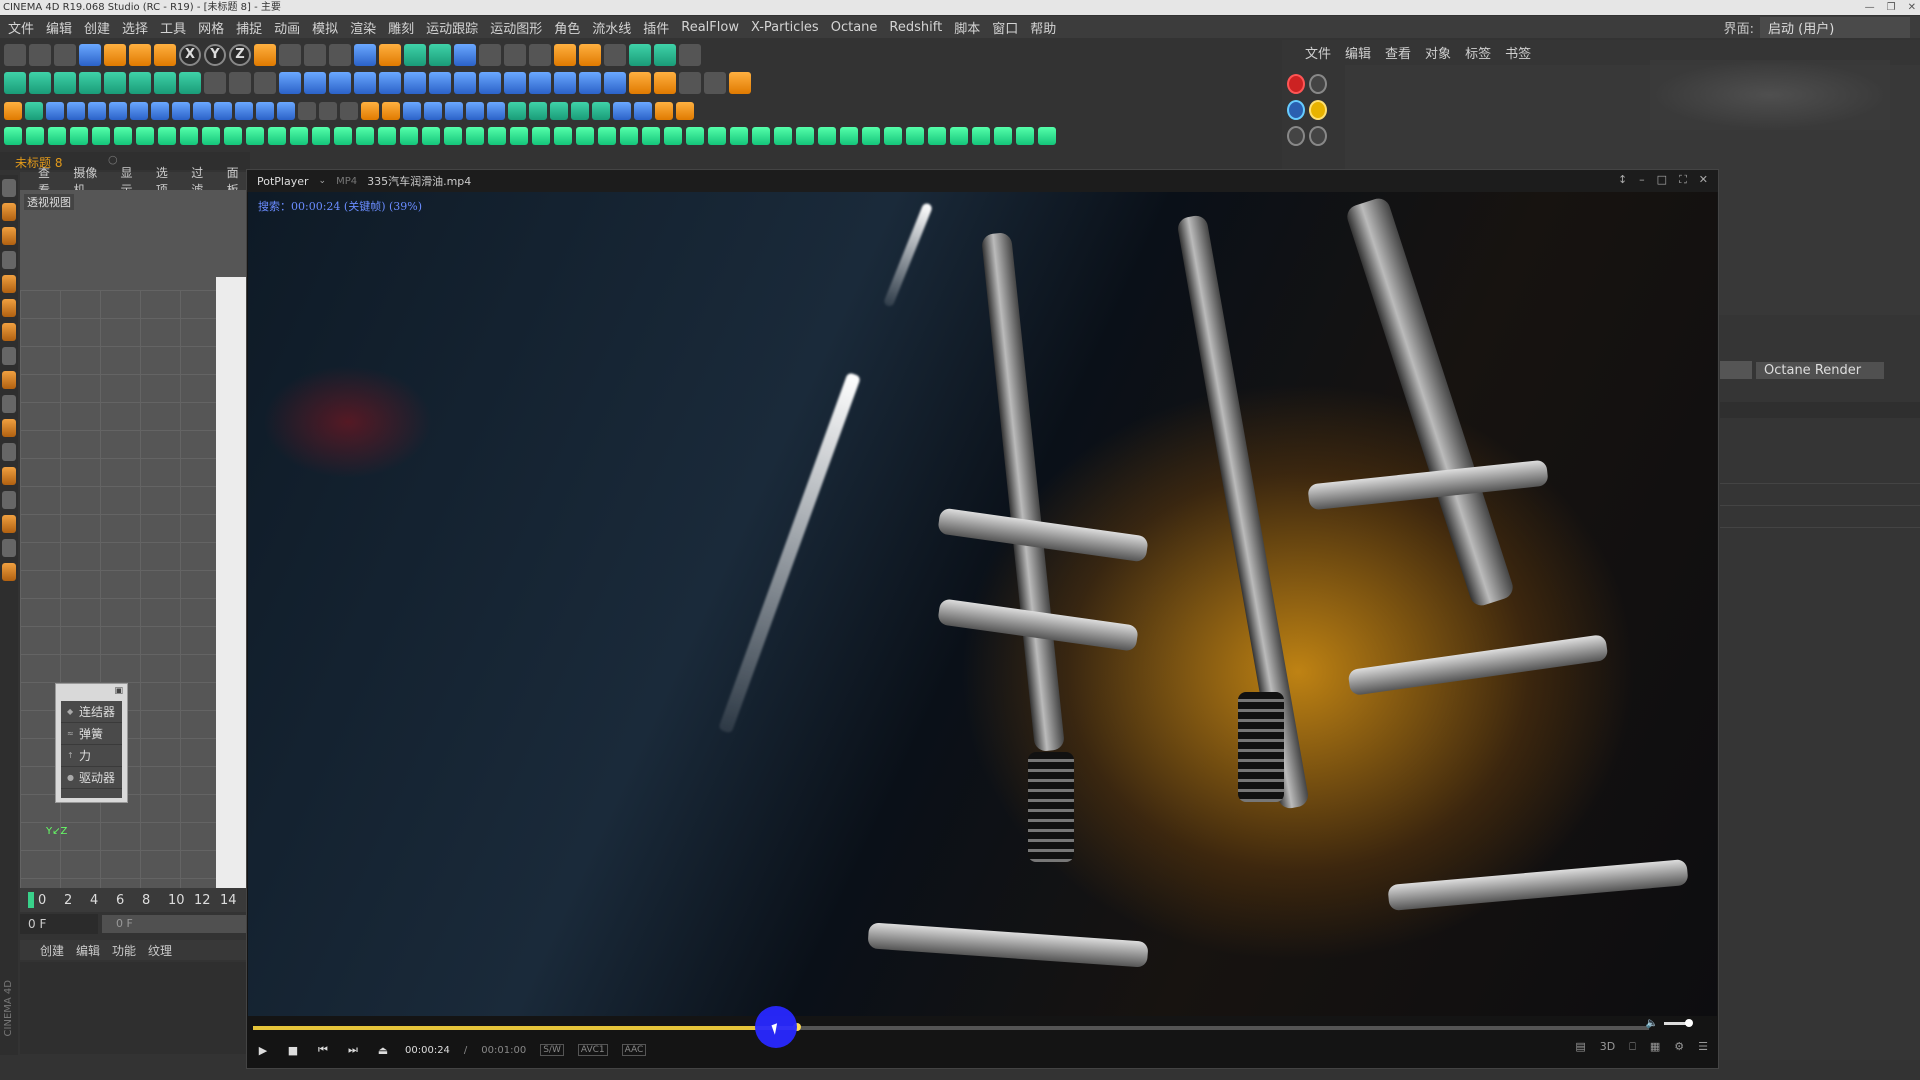 Image resolution: width=1920 pixels, height=1080 pixels. What do you see at coordinates (664, 111) in the screenshot?
I see `rf-tool-32-icon` at bounding box center [664, 111].